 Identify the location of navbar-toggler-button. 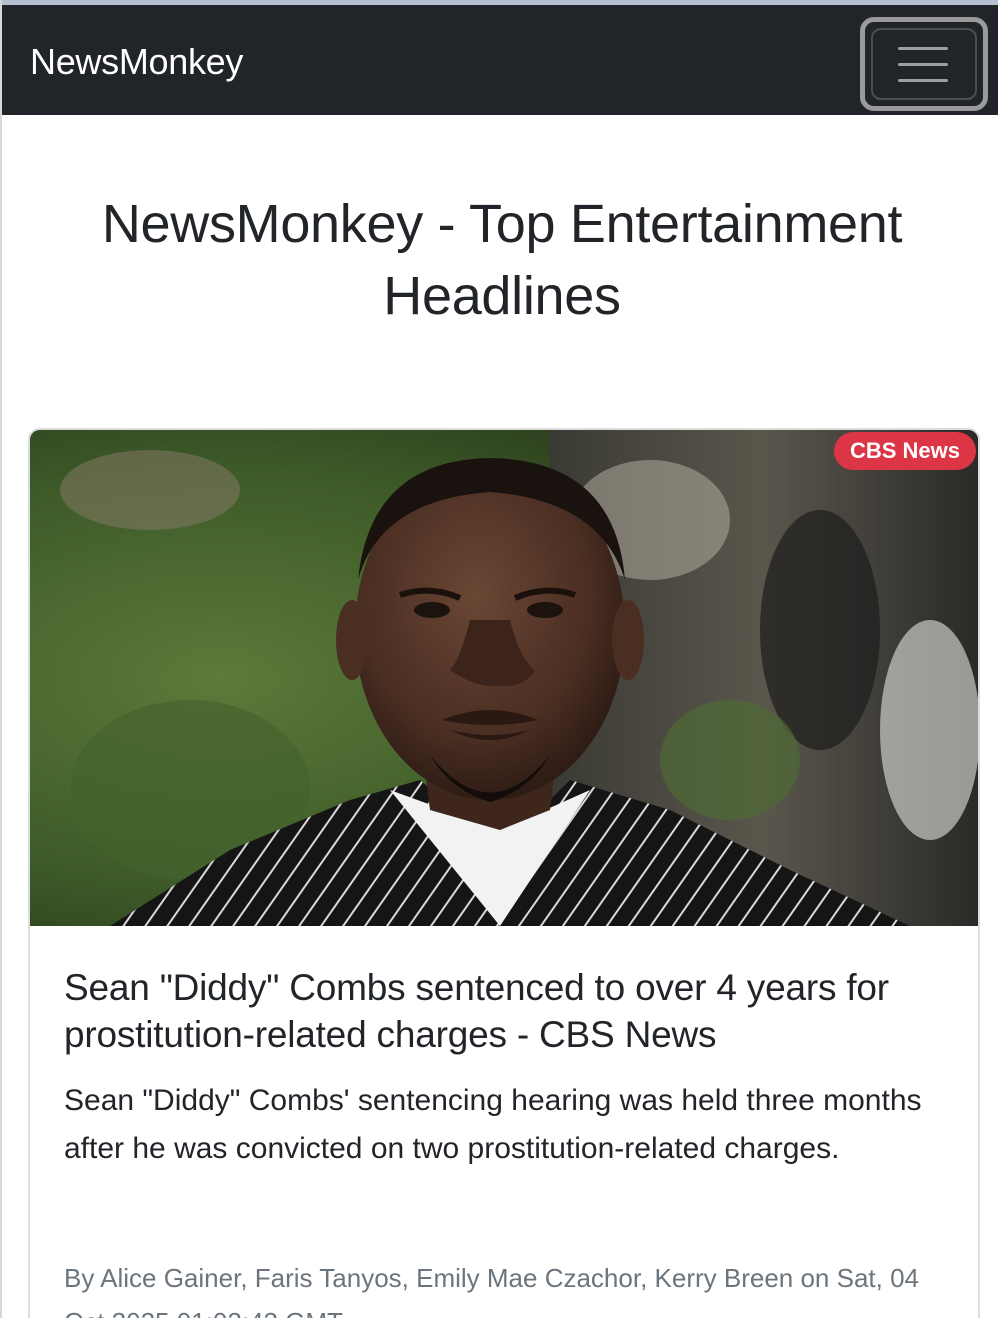
(924, 64).